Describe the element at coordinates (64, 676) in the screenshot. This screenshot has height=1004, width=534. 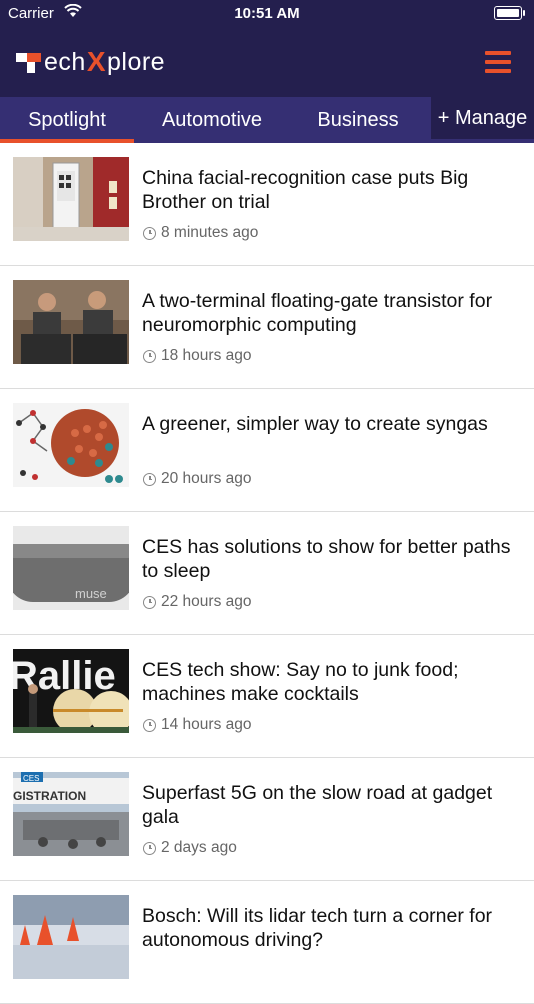
I see `rallie-sign: Rallie` at that location.